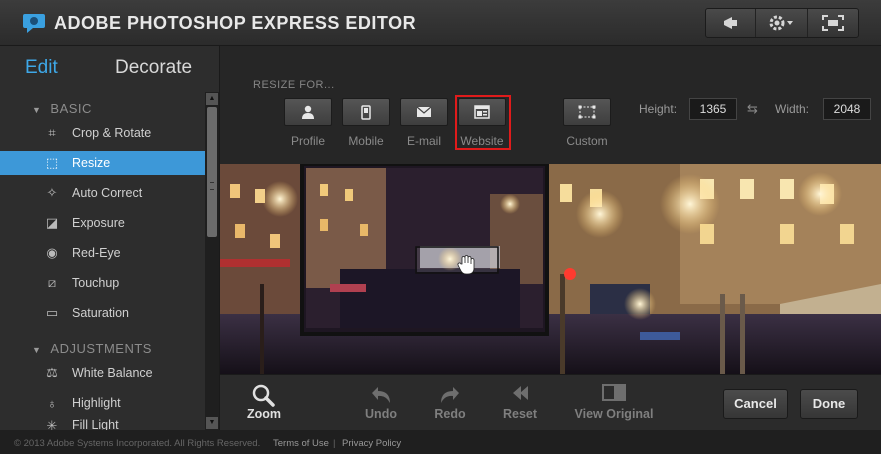 The width and height of the screenshot is (881, 454). Describe the element at coordinates (381, 395) in the screenshot. I see `undo-arrow-icon` at that location.